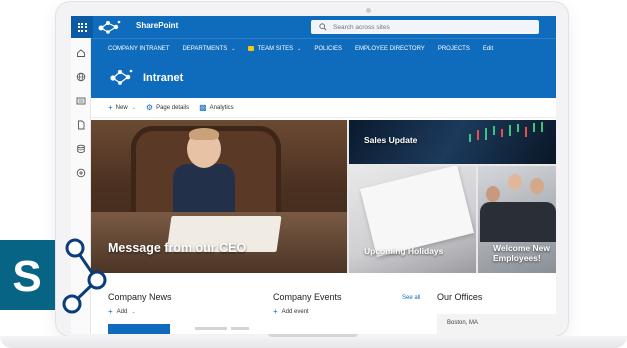  I want to click on analytics-button: ▩ Analytics, so click(216, 107).